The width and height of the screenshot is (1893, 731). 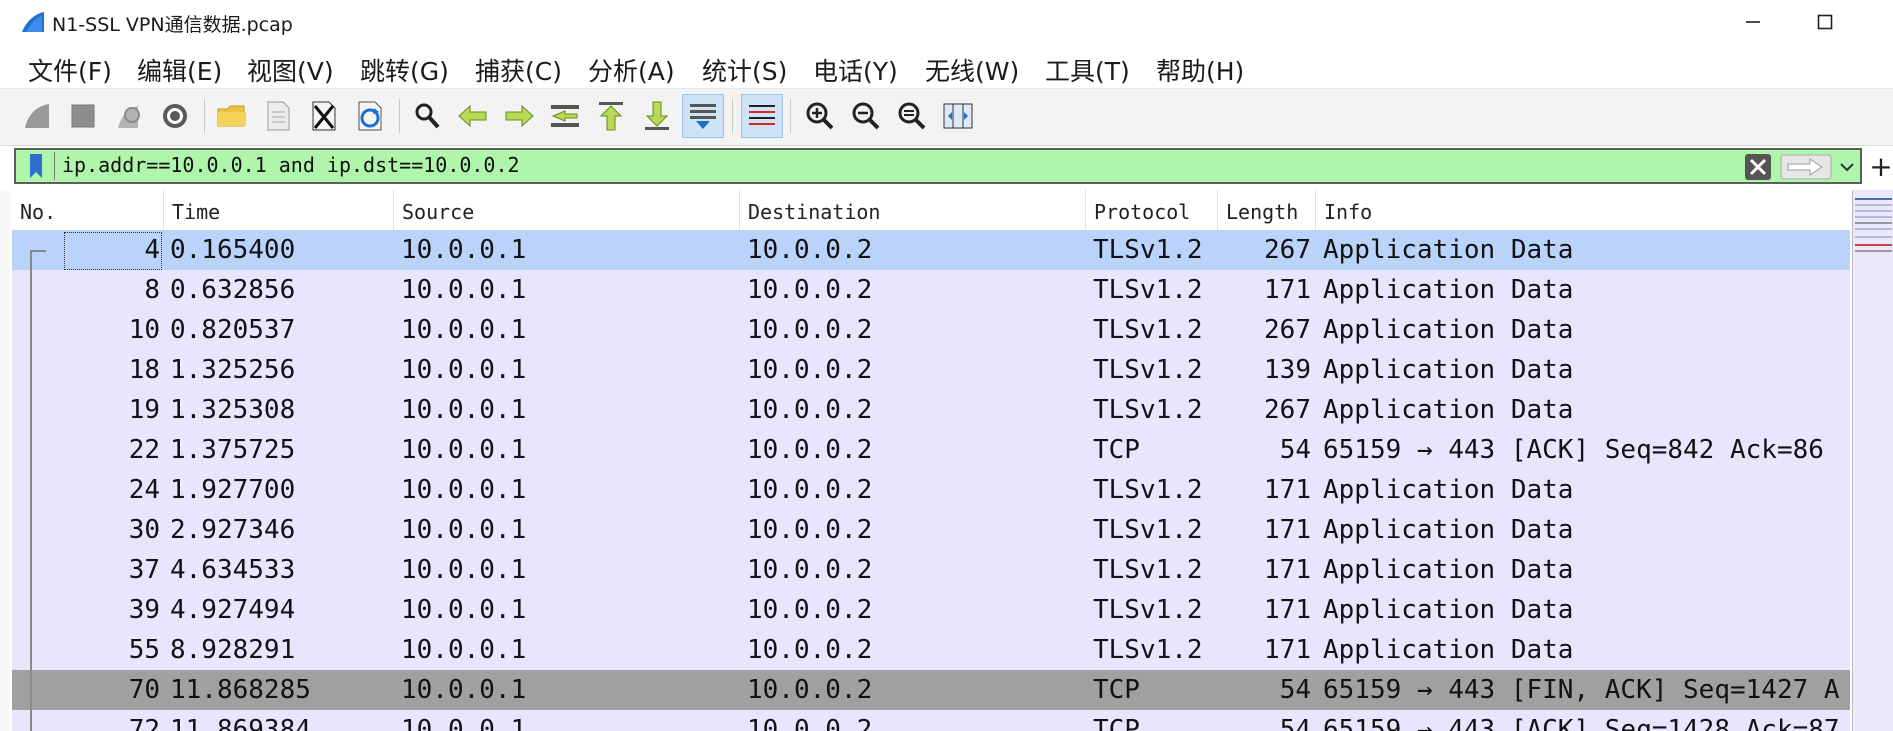 What do you see at coordinates (1872, 460) in the screenshot?
I see `packet-minimap-scrollbar` at bounding box center [1872, 460].